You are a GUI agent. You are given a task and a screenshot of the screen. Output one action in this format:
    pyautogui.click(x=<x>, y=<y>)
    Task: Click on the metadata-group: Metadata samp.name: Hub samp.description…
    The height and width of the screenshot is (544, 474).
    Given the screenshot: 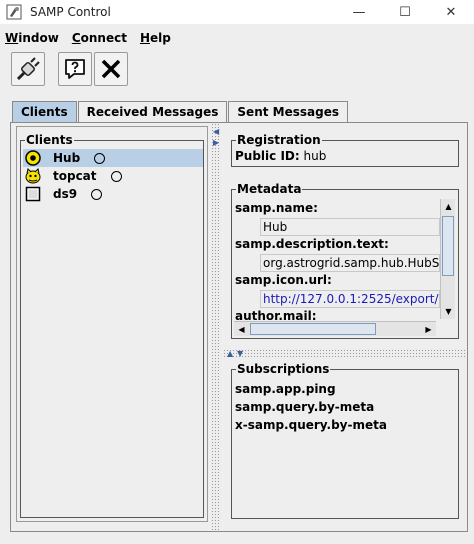 What is the action you would take?
    pyautogui.click(x=345, y=260)
    